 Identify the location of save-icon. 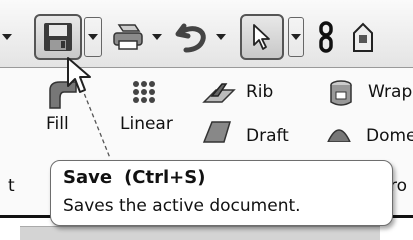
(58, 37).